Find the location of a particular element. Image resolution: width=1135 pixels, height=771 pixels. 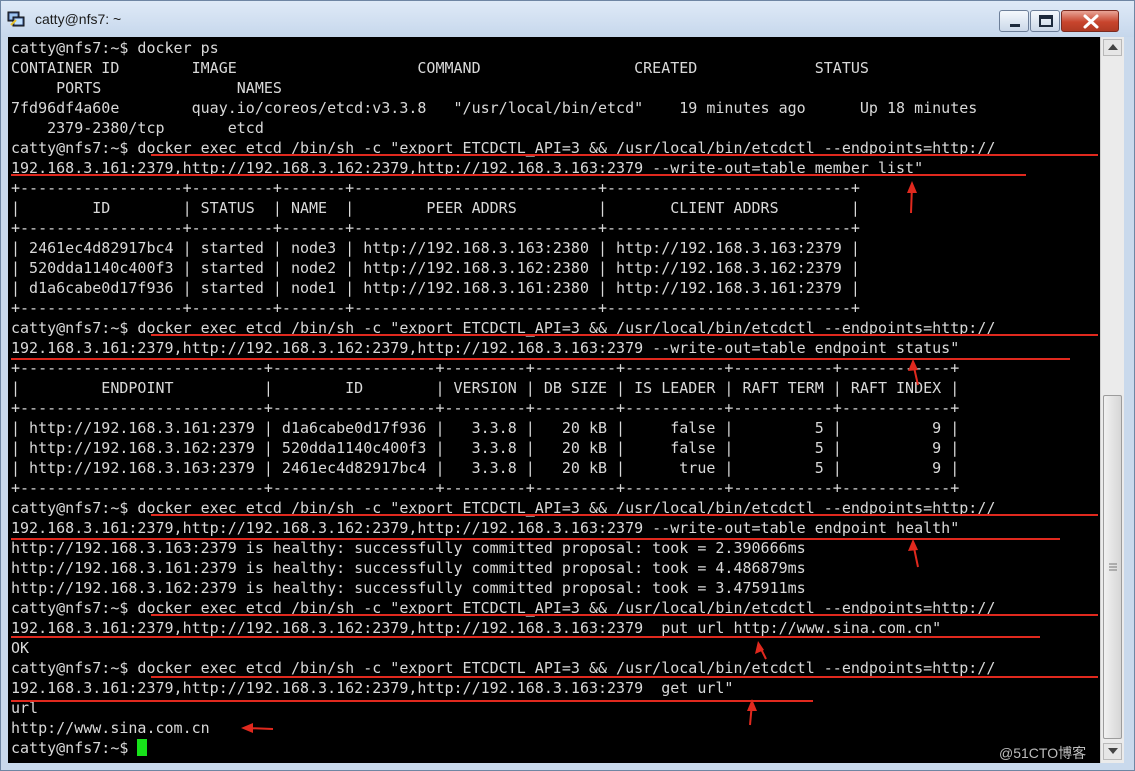

terminal-line: catty@nfs7:~$ docker ps is located at coordinates (115, 48).